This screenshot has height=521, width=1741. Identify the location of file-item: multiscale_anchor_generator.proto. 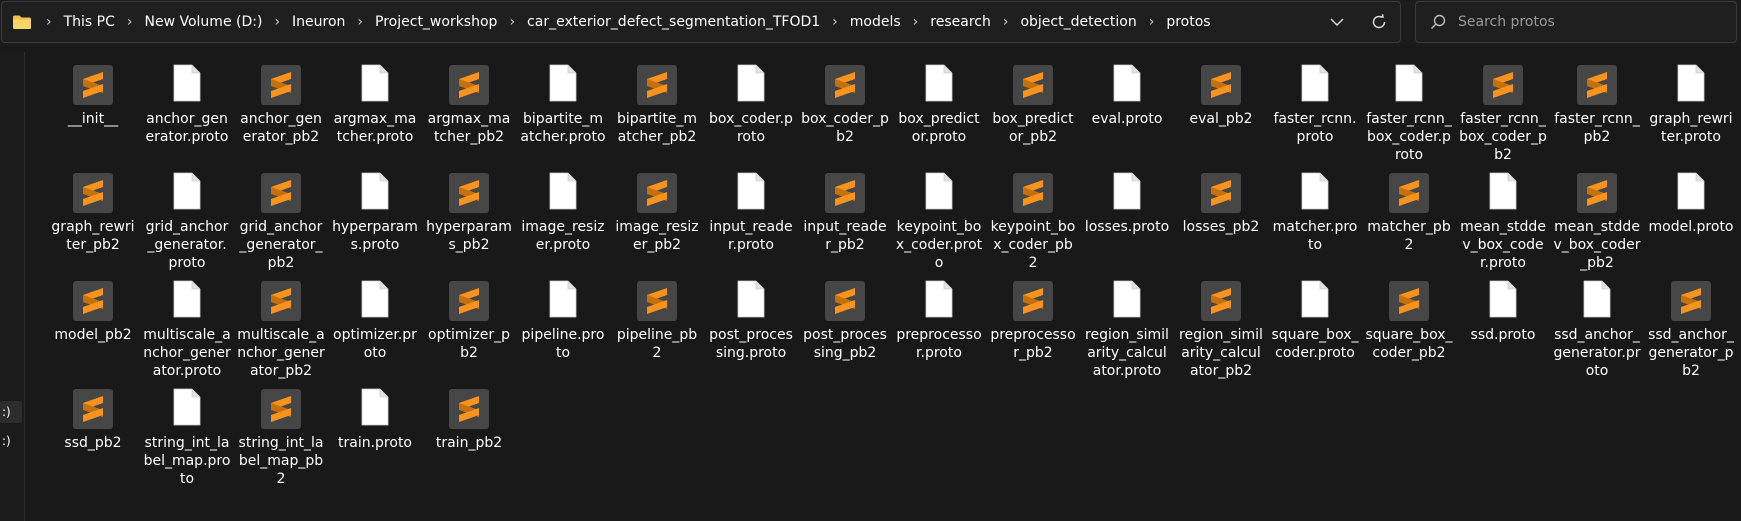
(187, 332).